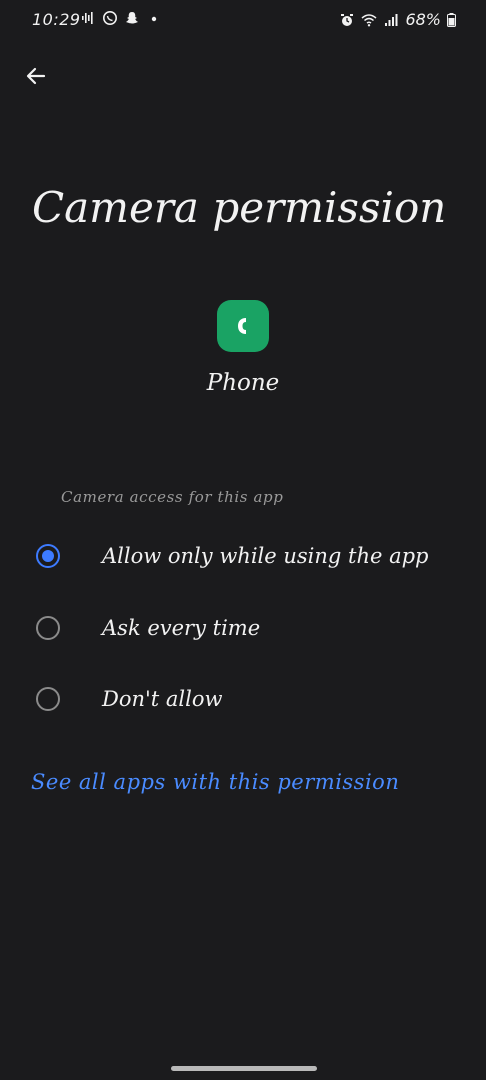 Image resolution: width=486 pixels, height=1080 pixels. I want to click on status-bar: 10:29 68%, so click(243, 22).